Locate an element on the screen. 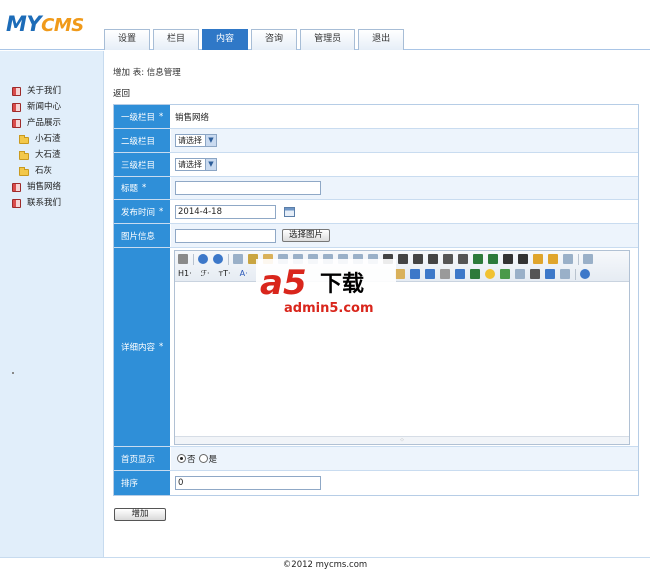 The image size is (650, 576). image-insert-icon is located at coordinates (399, 274).